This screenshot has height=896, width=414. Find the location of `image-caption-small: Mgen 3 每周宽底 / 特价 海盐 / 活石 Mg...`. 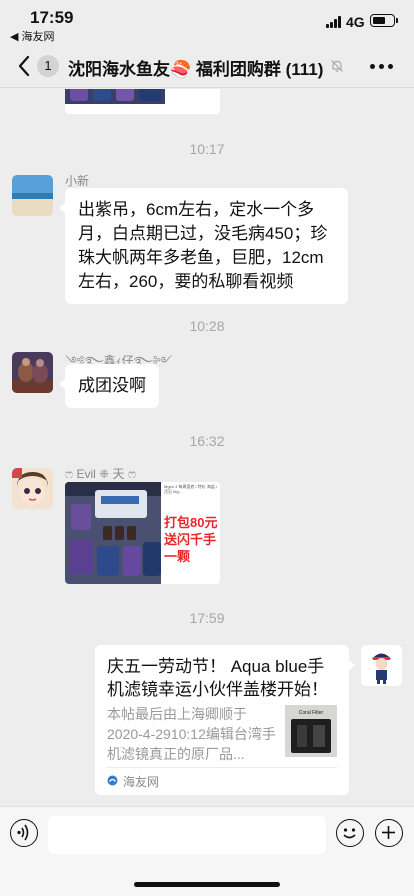

image-caption-small: Mgen 3 每周宽底 / 特价 海盐 / 活石 Mg... is located at coordinates (191, 489).